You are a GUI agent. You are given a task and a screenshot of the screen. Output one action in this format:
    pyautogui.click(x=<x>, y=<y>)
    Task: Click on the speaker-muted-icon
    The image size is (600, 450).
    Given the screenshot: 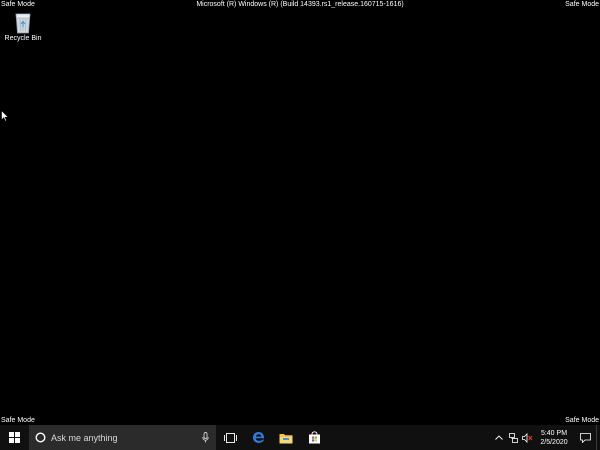 What is the action you would take?
    pyautogui.click(x=526, y=437)
    